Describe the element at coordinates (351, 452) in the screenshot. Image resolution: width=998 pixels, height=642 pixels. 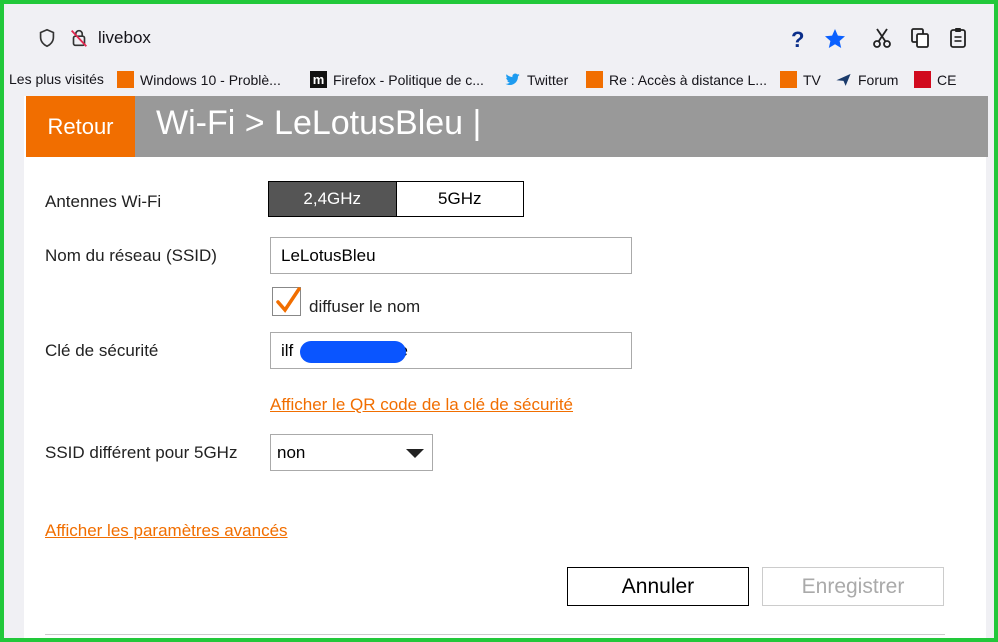
I see `ssid5-select: non` at that location.